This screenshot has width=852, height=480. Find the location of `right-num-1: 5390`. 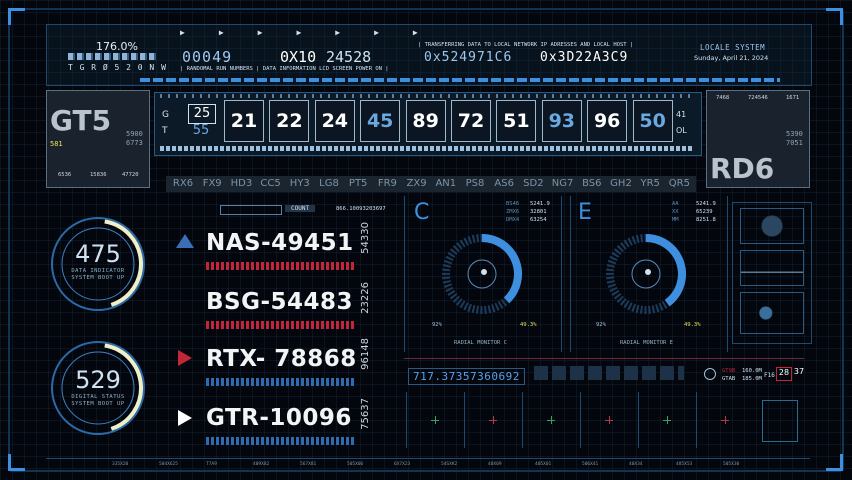

right-num-1: 5390 is located at coordinates (794, 134).